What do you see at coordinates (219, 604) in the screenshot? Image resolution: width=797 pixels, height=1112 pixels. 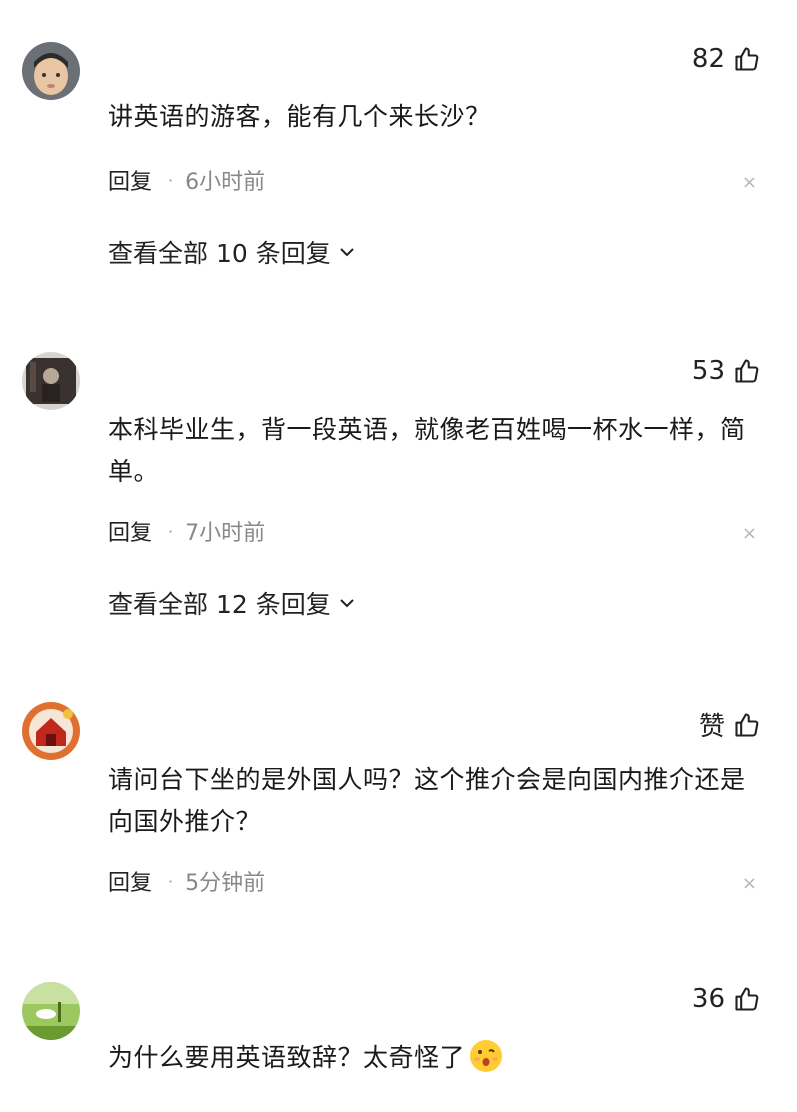 I see `view-all-replies-label: 查看全部 12 条回复` at bounding box center [219, 604].